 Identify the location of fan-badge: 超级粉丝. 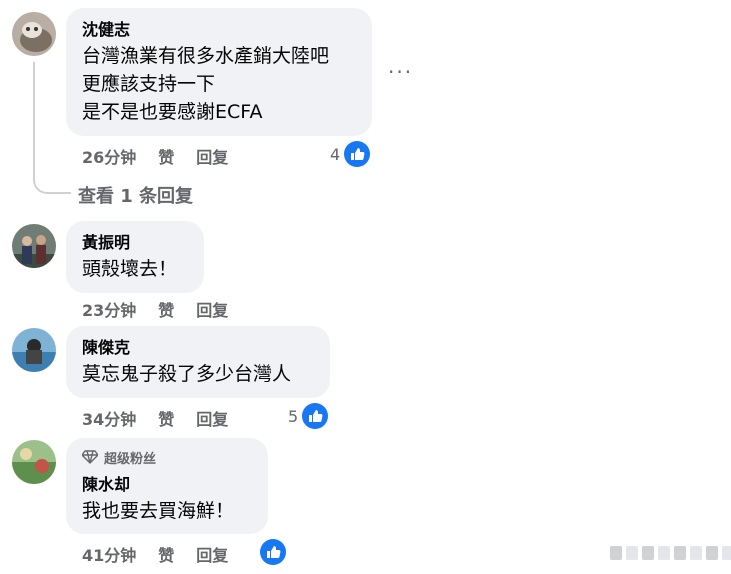
(166, 459).